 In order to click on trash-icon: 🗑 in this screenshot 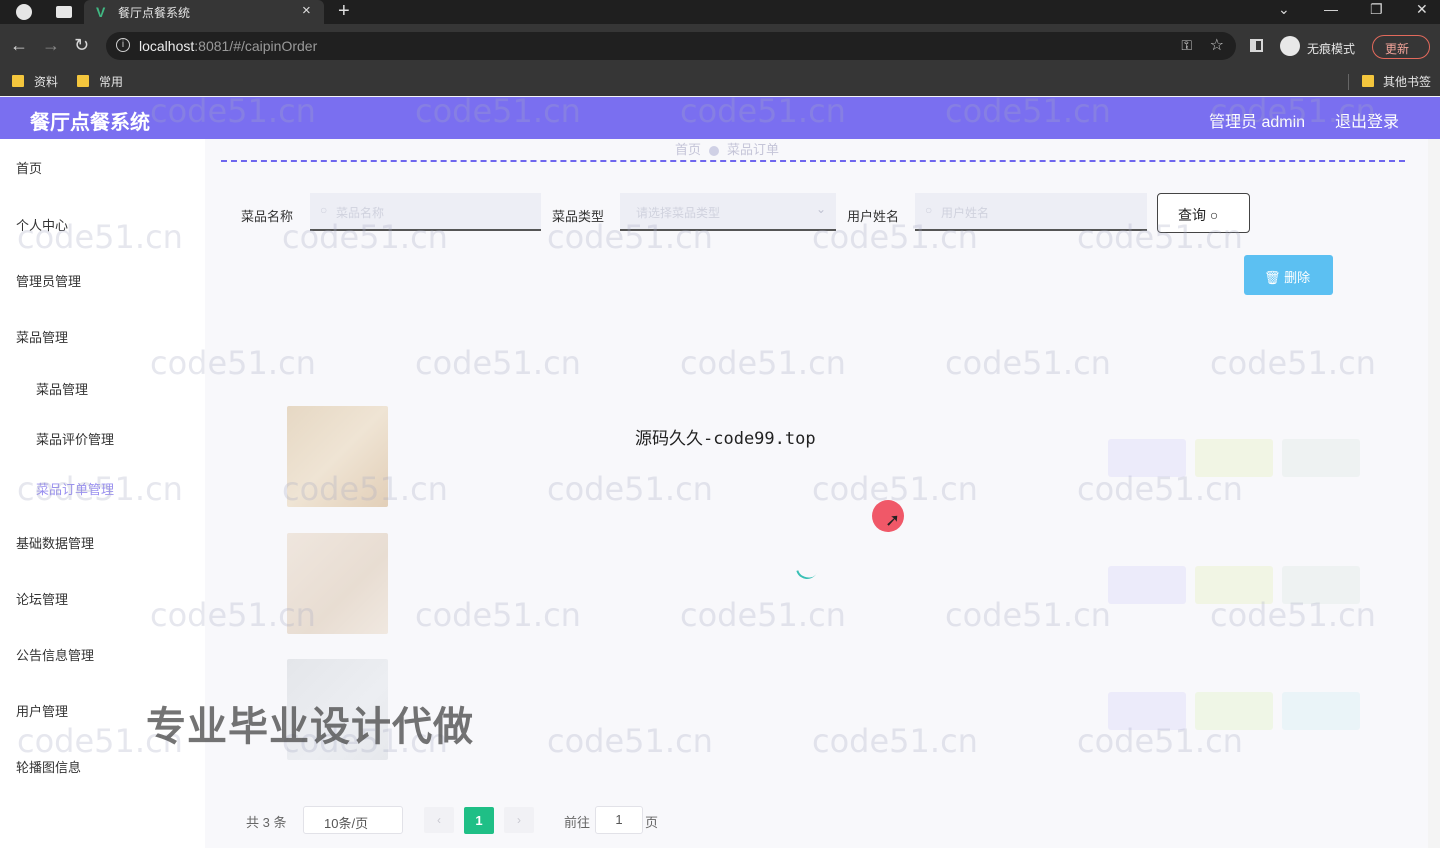, I will do `click(1272, 277)`.